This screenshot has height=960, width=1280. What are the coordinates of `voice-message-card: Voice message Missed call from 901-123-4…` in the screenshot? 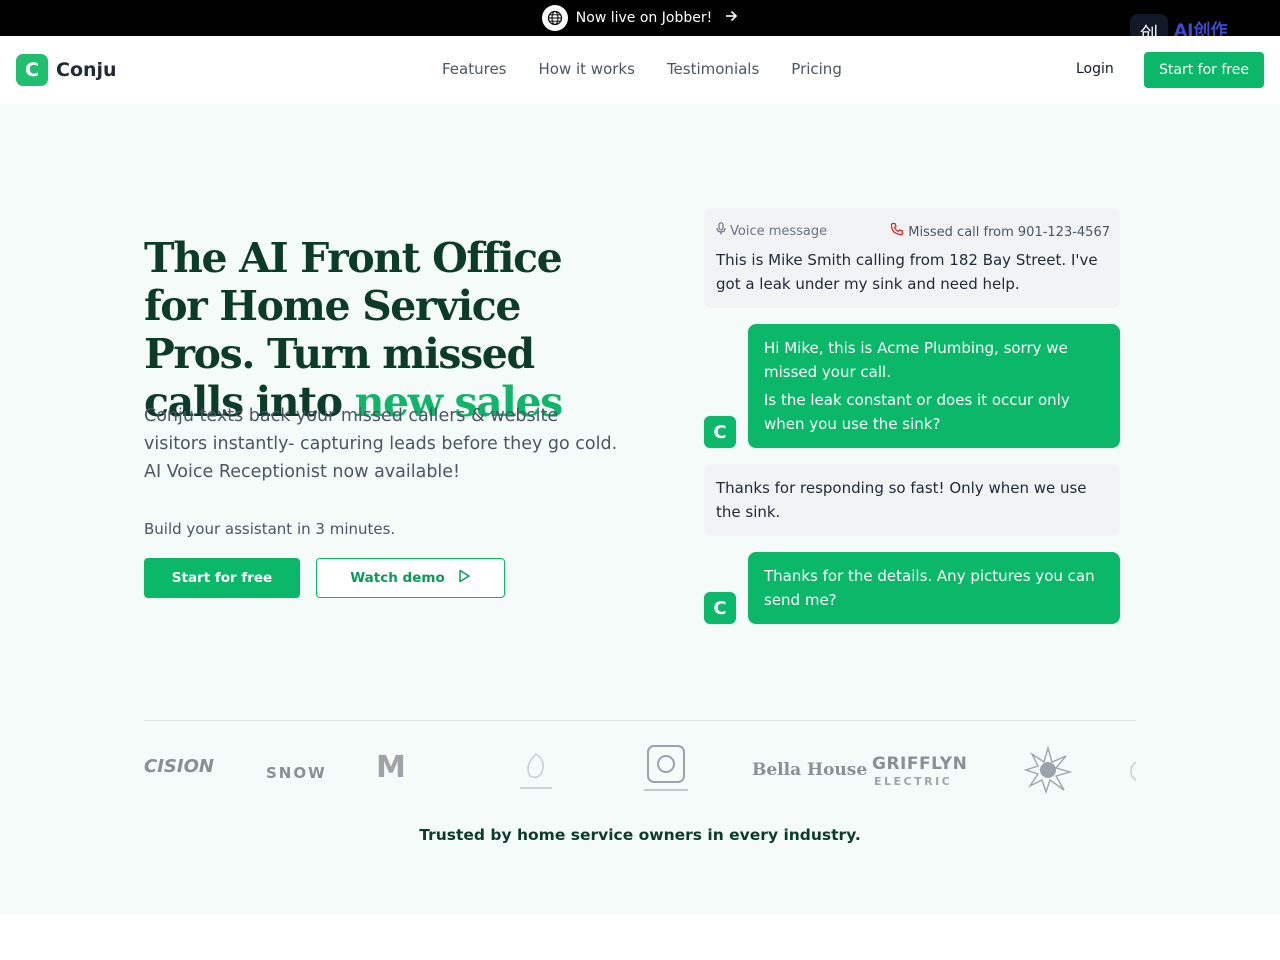 It's located at (912, 258).